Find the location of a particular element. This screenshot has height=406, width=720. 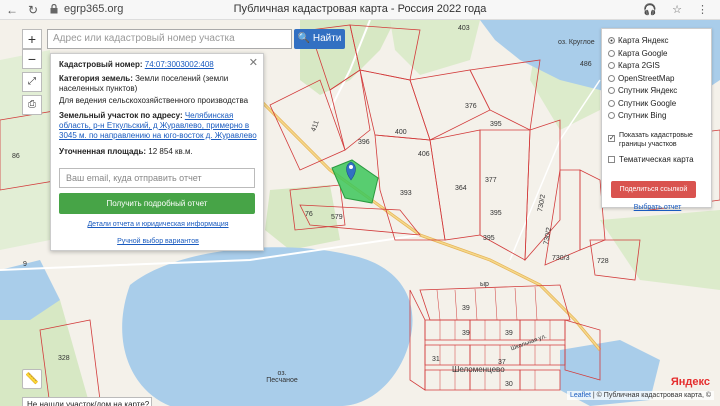

basemap-option: OpenStreetMap is located at coordinates (641, 78).